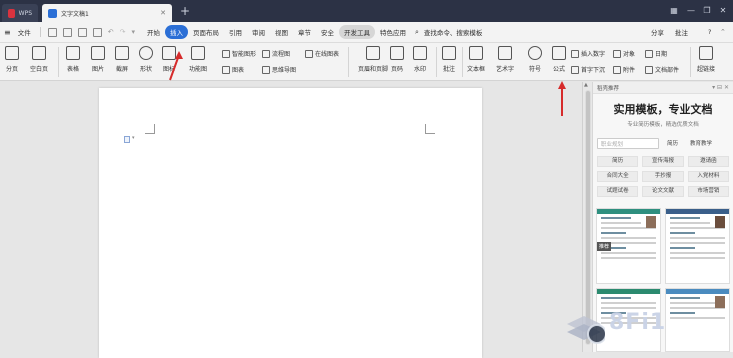 The image size is (733, 358). I want to click on paragraph-icon, so click(127, 139).